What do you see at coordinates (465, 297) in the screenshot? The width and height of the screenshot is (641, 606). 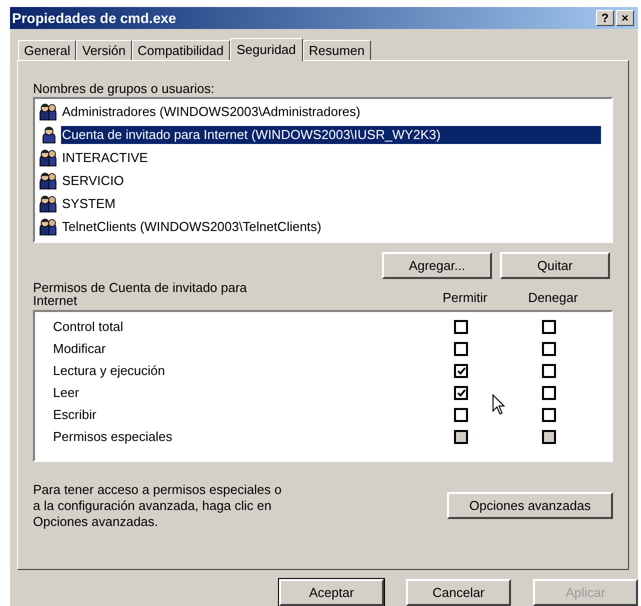 I see `column-header: Permitir` at bounding box center [465, 297].